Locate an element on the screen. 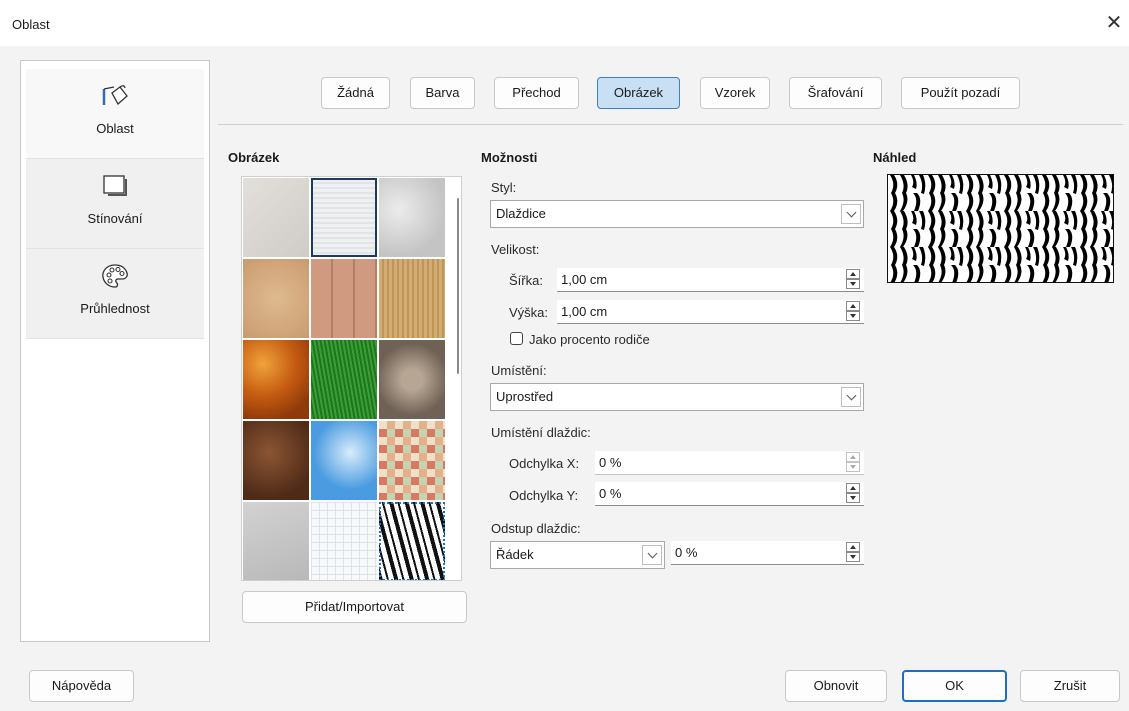  relative-checkbox-label: Jako procento rodiče is located at coordinates (589, 339).